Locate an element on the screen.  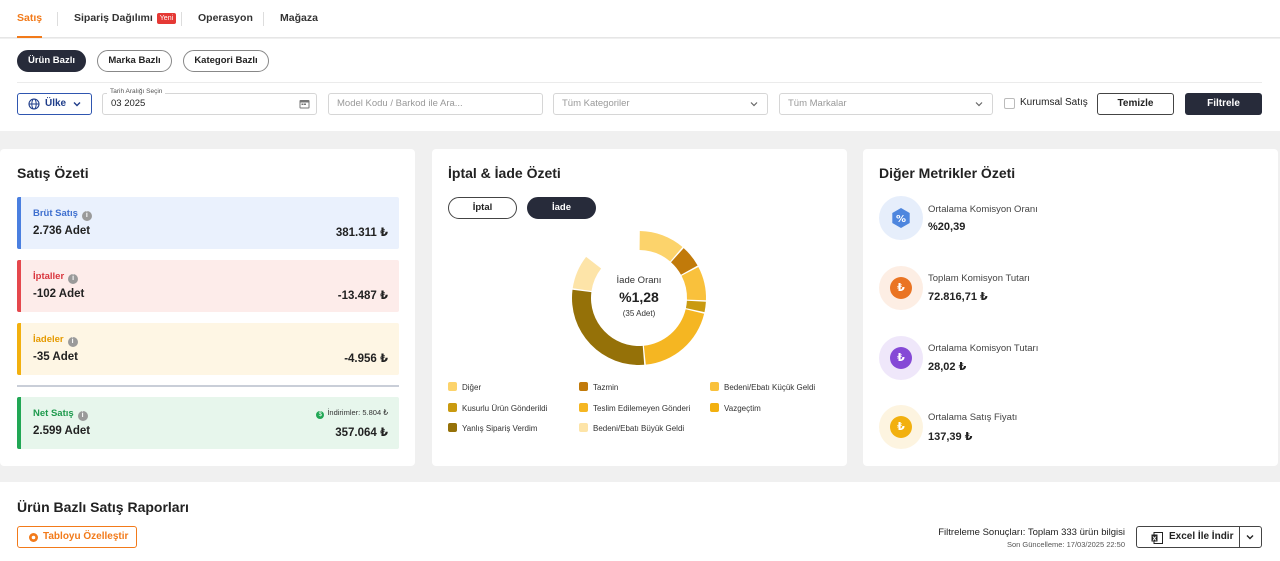
cancels-count: -102 Adet is located at coordinates (59, 294).